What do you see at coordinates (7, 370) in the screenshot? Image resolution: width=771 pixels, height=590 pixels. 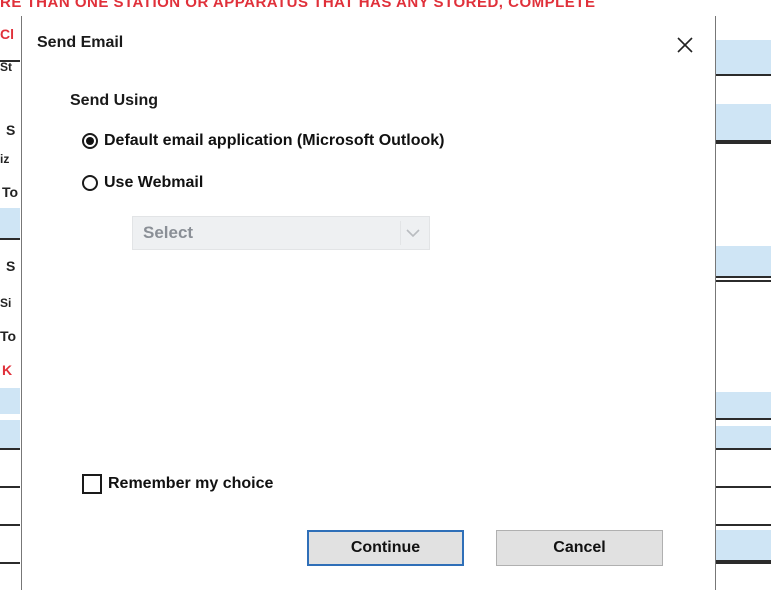 I see `background-label: K` at bounding box center [7, 370].